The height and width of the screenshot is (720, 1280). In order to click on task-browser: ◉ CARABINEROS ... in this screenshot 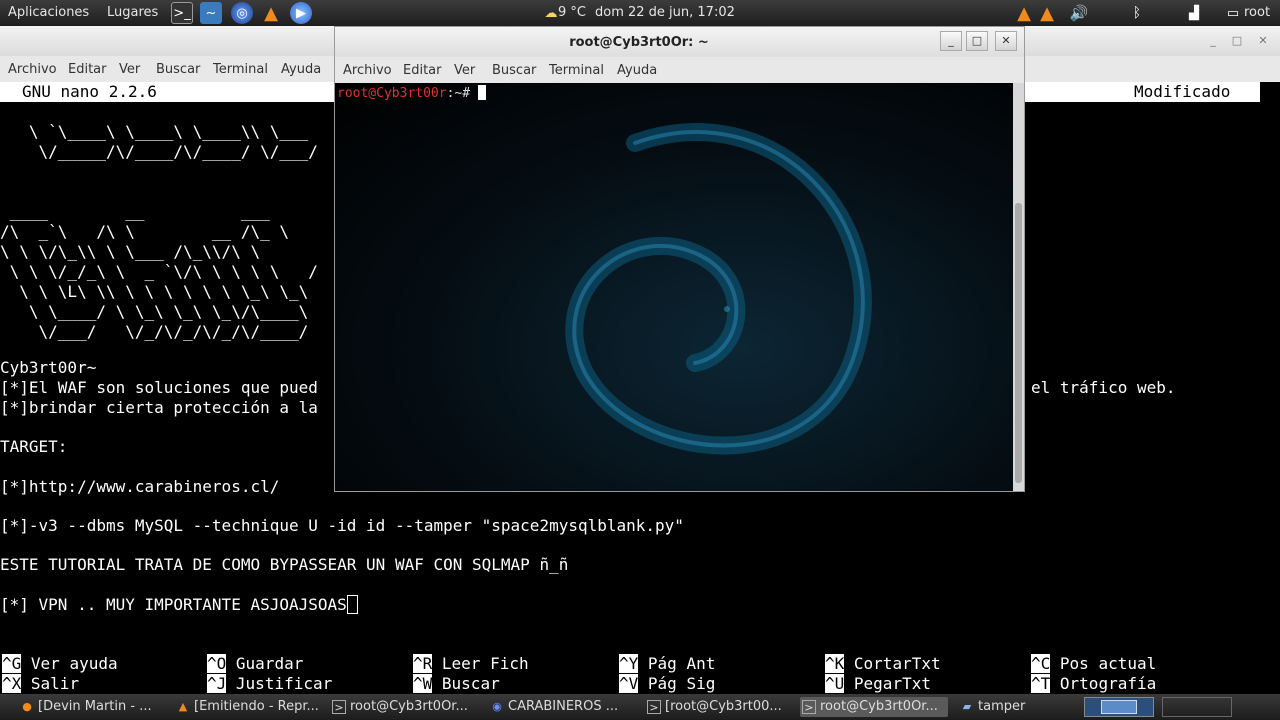, I will do `click(562, 707)`.